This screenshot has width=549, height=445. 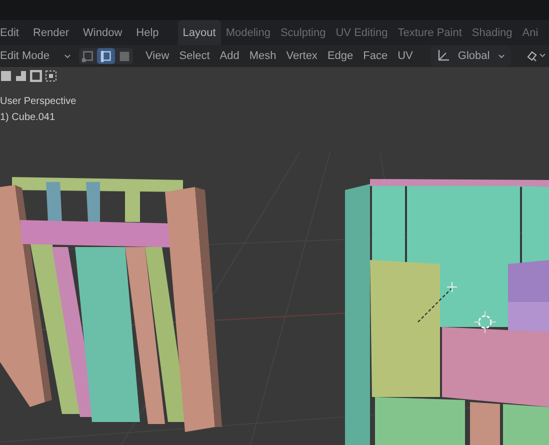 What do you see at coordinates (157, 56) in the screenshot?
I see `menu-item: View` at bounding box center [157, 56].